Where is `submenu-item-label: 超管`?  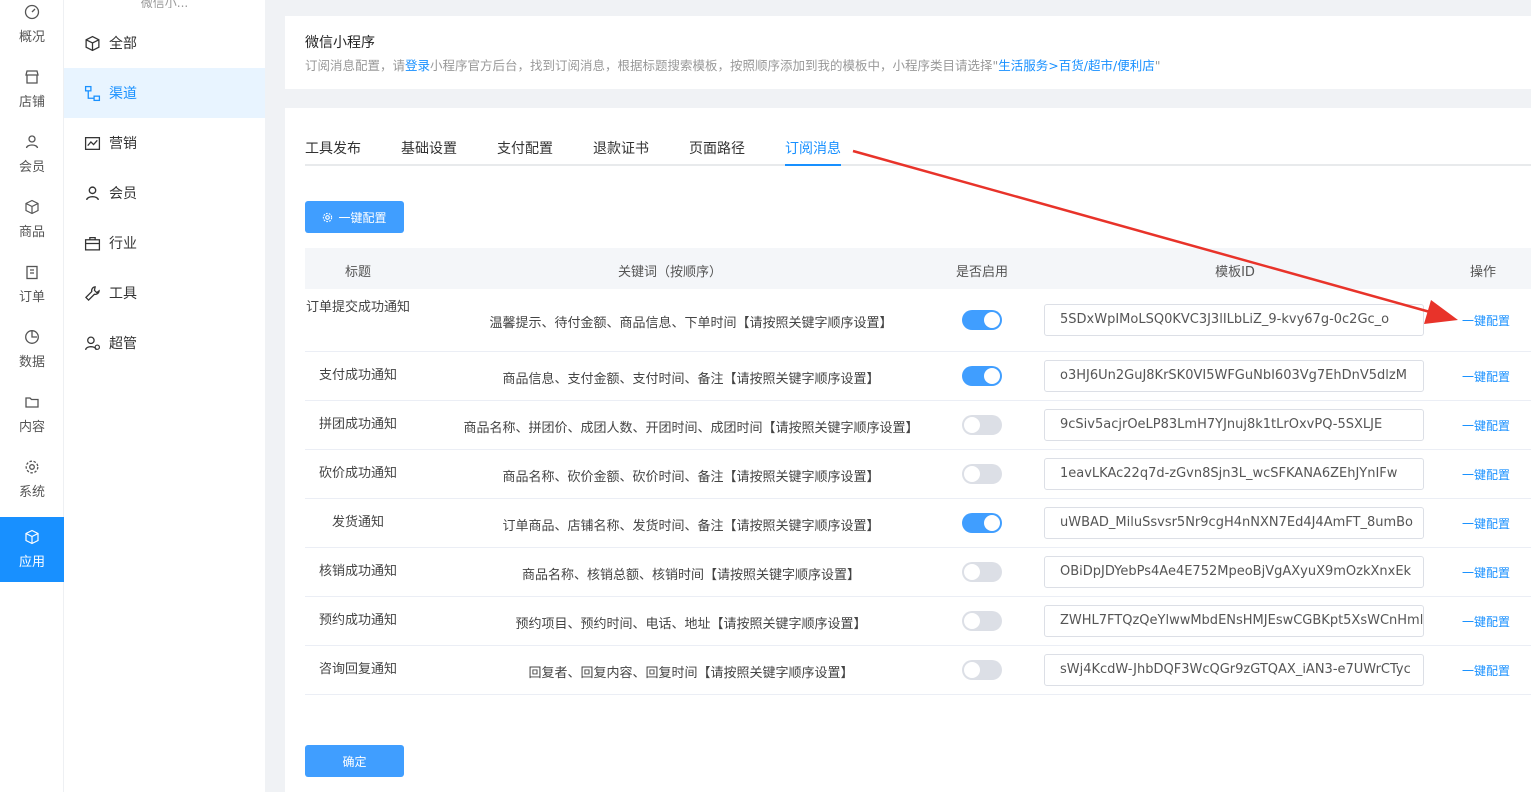 submenu-item-label: 超管 is located at coordinates (123, 344).